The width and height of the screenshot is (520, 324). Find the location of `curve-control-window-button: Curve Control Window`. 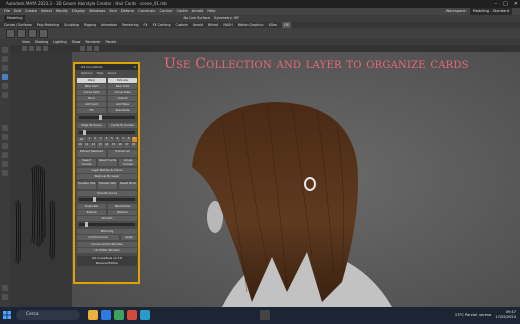

curve-control-window-button: Curve Control Window is located at coordinates (107, 244).